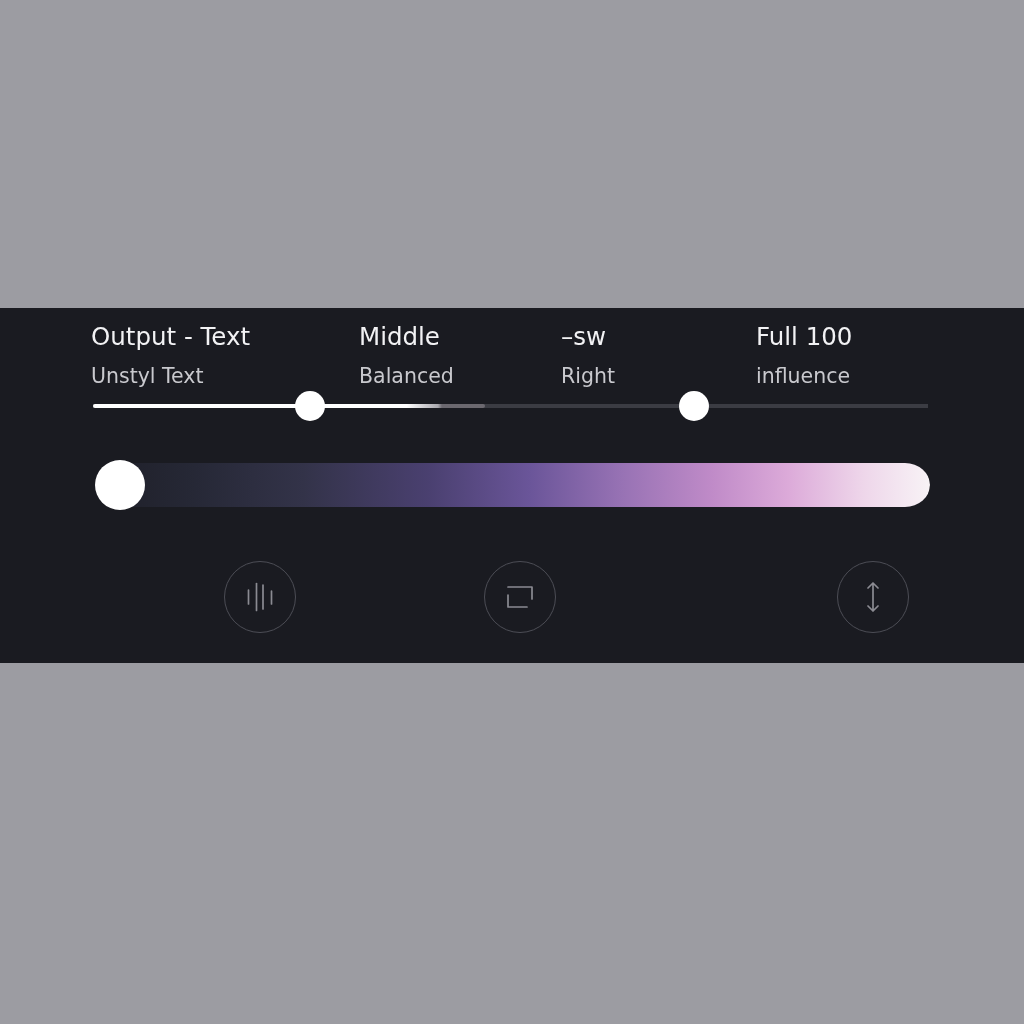  What do you see at coordinates (407, 376) in the screenshot?
I see `label-subtitle: Balanced` at bounding box center [407, 376].